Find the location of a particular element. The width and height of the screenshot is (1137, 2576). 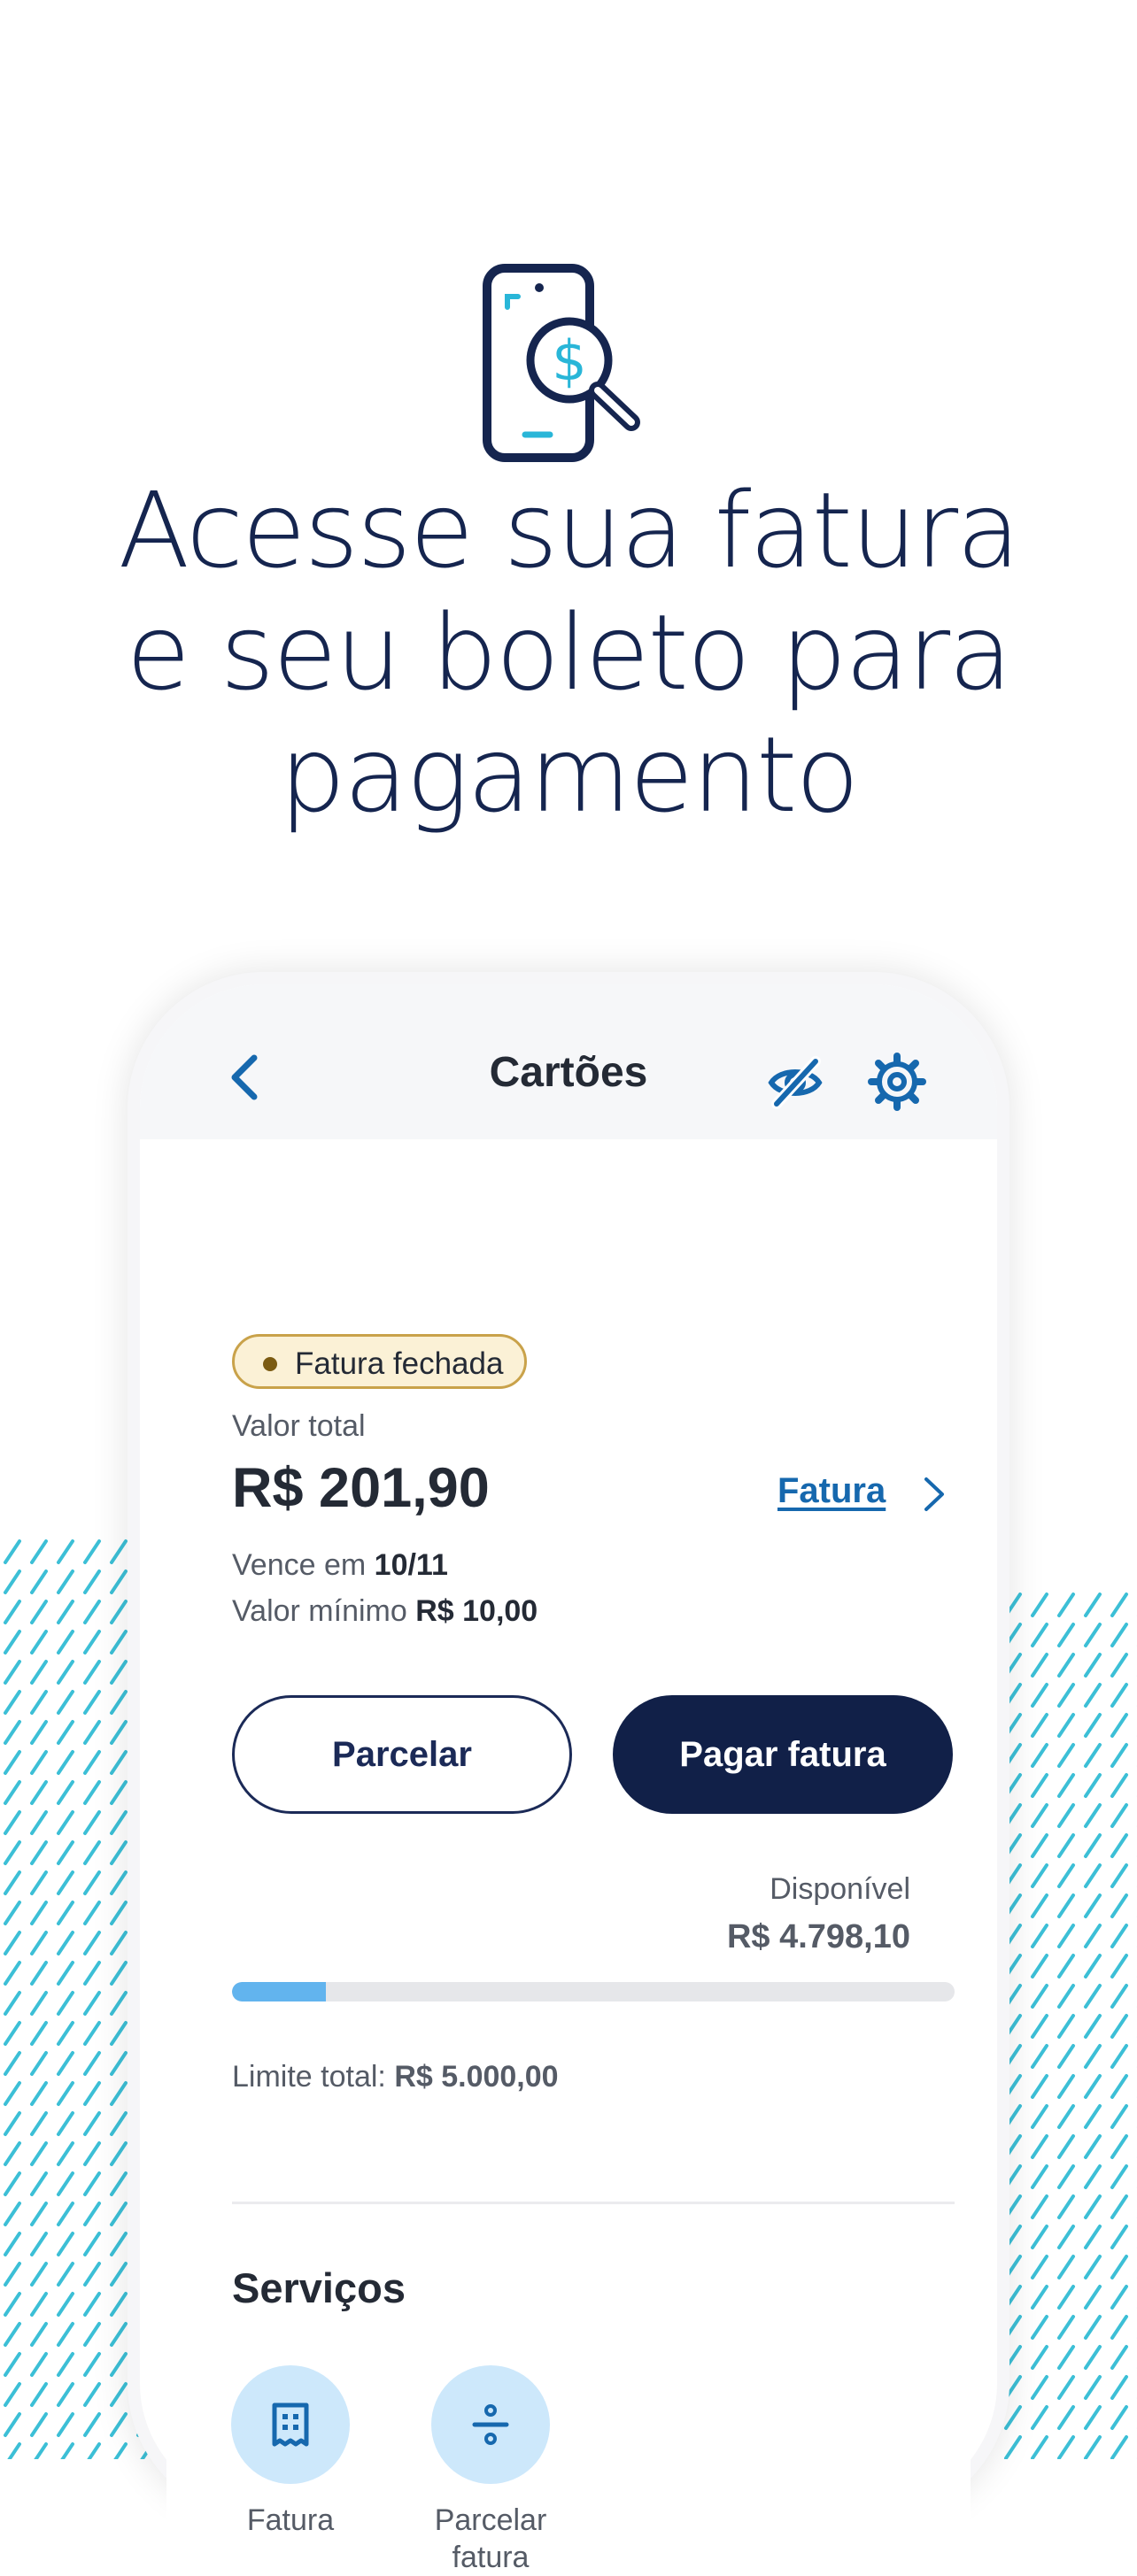

status-dot is located at coordinates (270, 1364).